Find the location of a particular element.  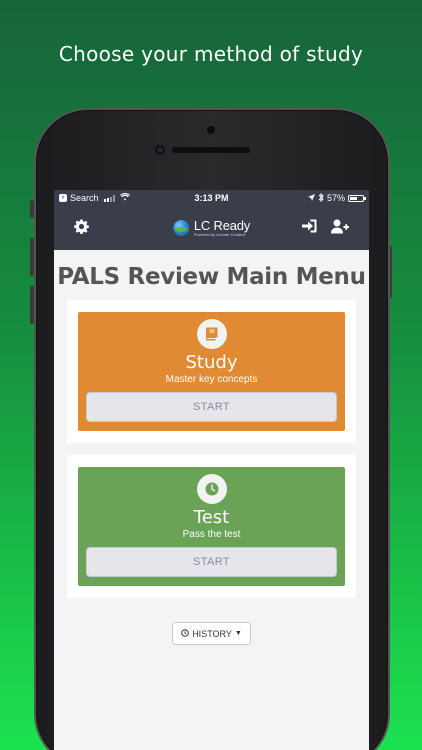

test-card: Test Pass the test START is located at coordinates (211, 526).